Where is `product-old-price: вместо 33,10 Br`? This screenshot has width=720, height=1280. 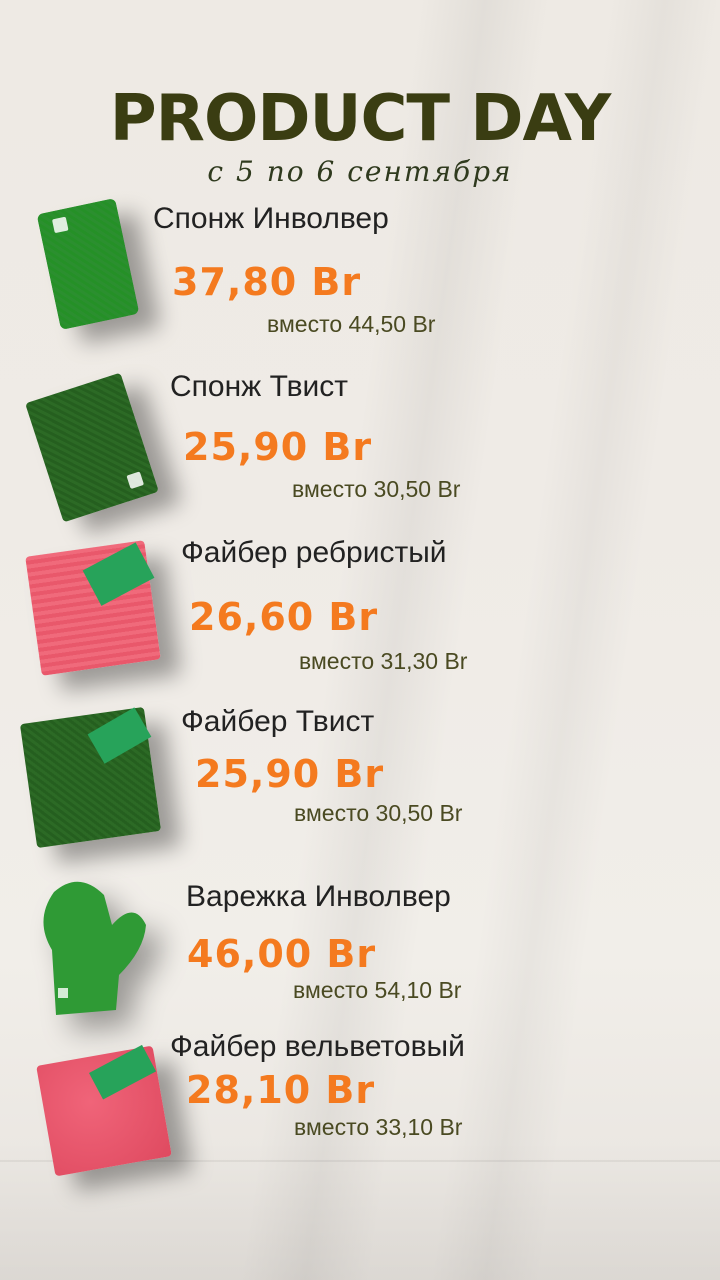 product-old-price: вместо 33,10 Br is located at coordinates (378, 1127).